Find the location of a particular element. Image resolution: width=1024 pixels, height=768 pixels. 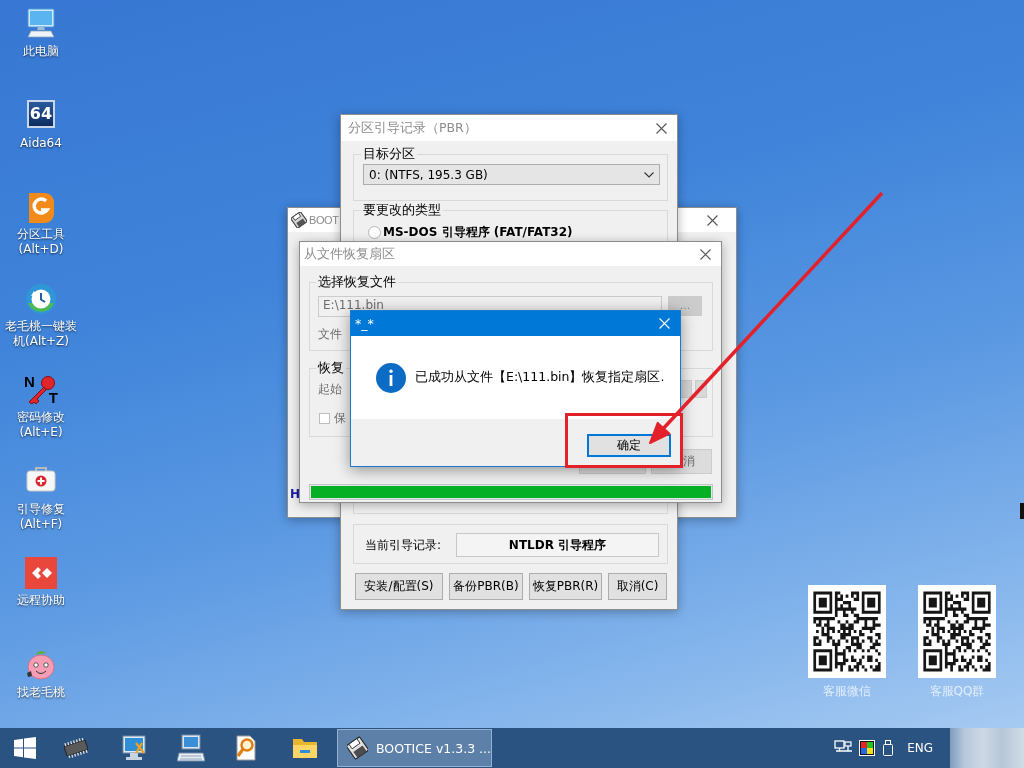

option-label: MS-DOS 引导程序 (FAT/FAT32) is located at coordinates (478, 232).